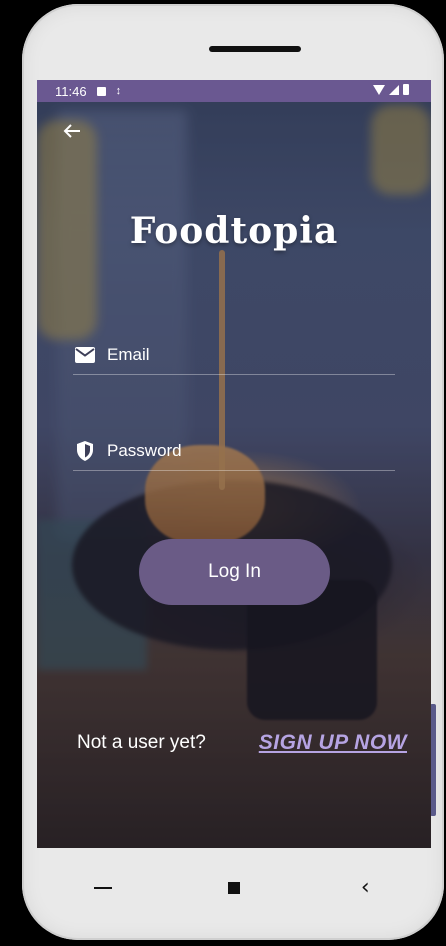  What do you see at coordinates (234, 91) in the screenshot?
I see `status-bar: 11:46 ↕` at bounding box center [234, 91].